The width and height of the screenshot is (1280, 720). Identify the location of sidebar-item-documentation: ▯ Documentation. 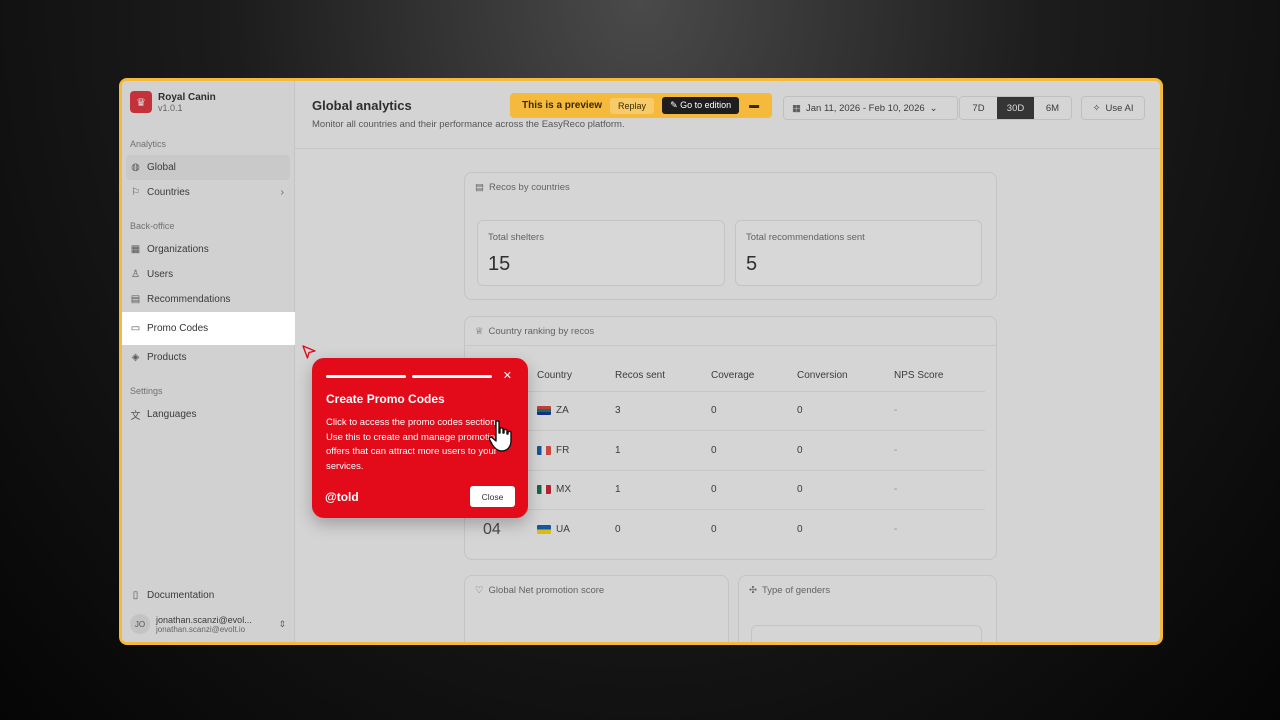
(208, 595).